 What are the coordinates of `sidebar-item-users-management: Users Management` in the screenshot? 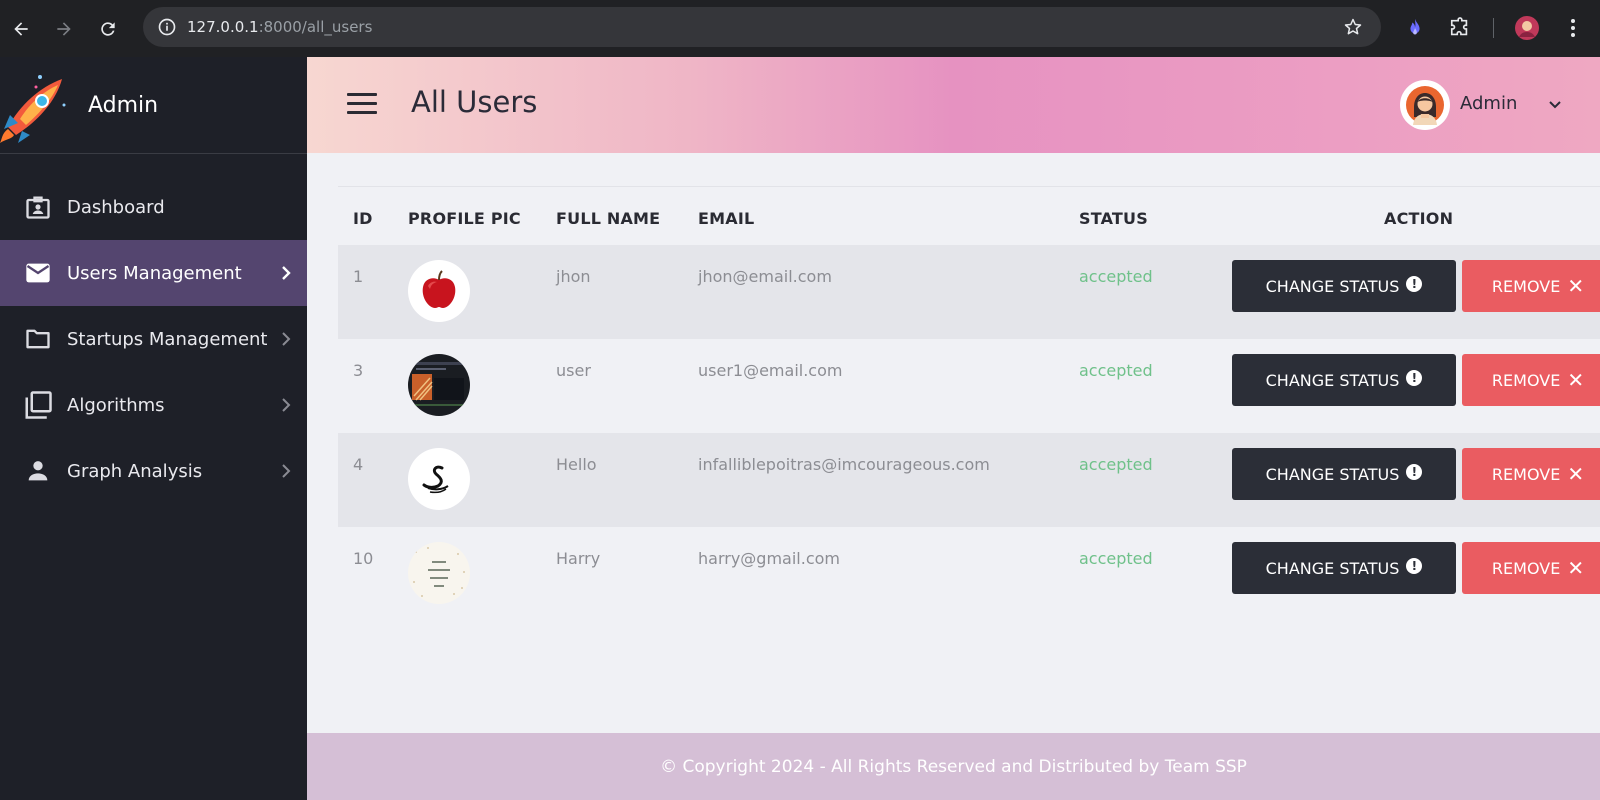 It's located at (153, 273).